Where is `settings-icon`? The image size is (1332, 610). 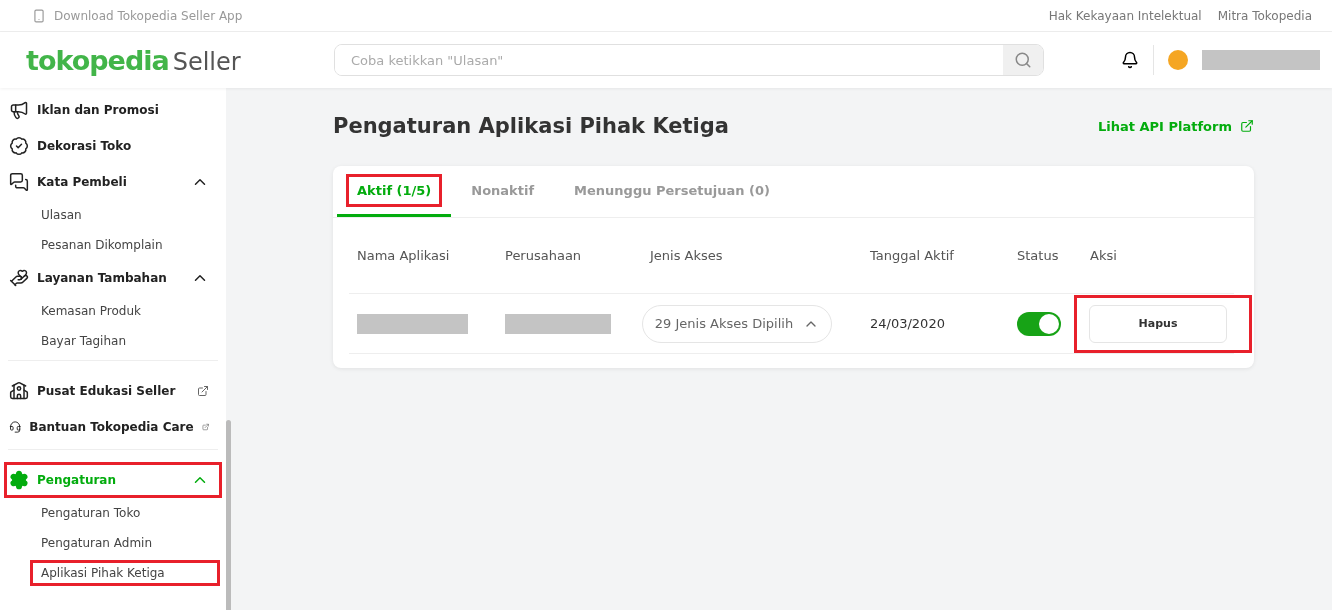
settings-icon is located at coordinates (19, 480).